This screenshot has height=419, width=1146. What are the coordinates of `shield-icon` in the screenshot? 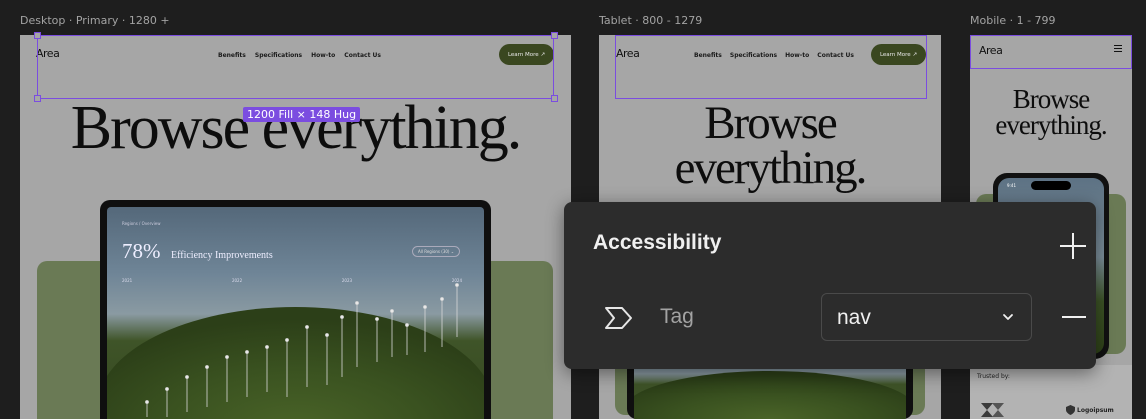 It's located at (1070, 410).